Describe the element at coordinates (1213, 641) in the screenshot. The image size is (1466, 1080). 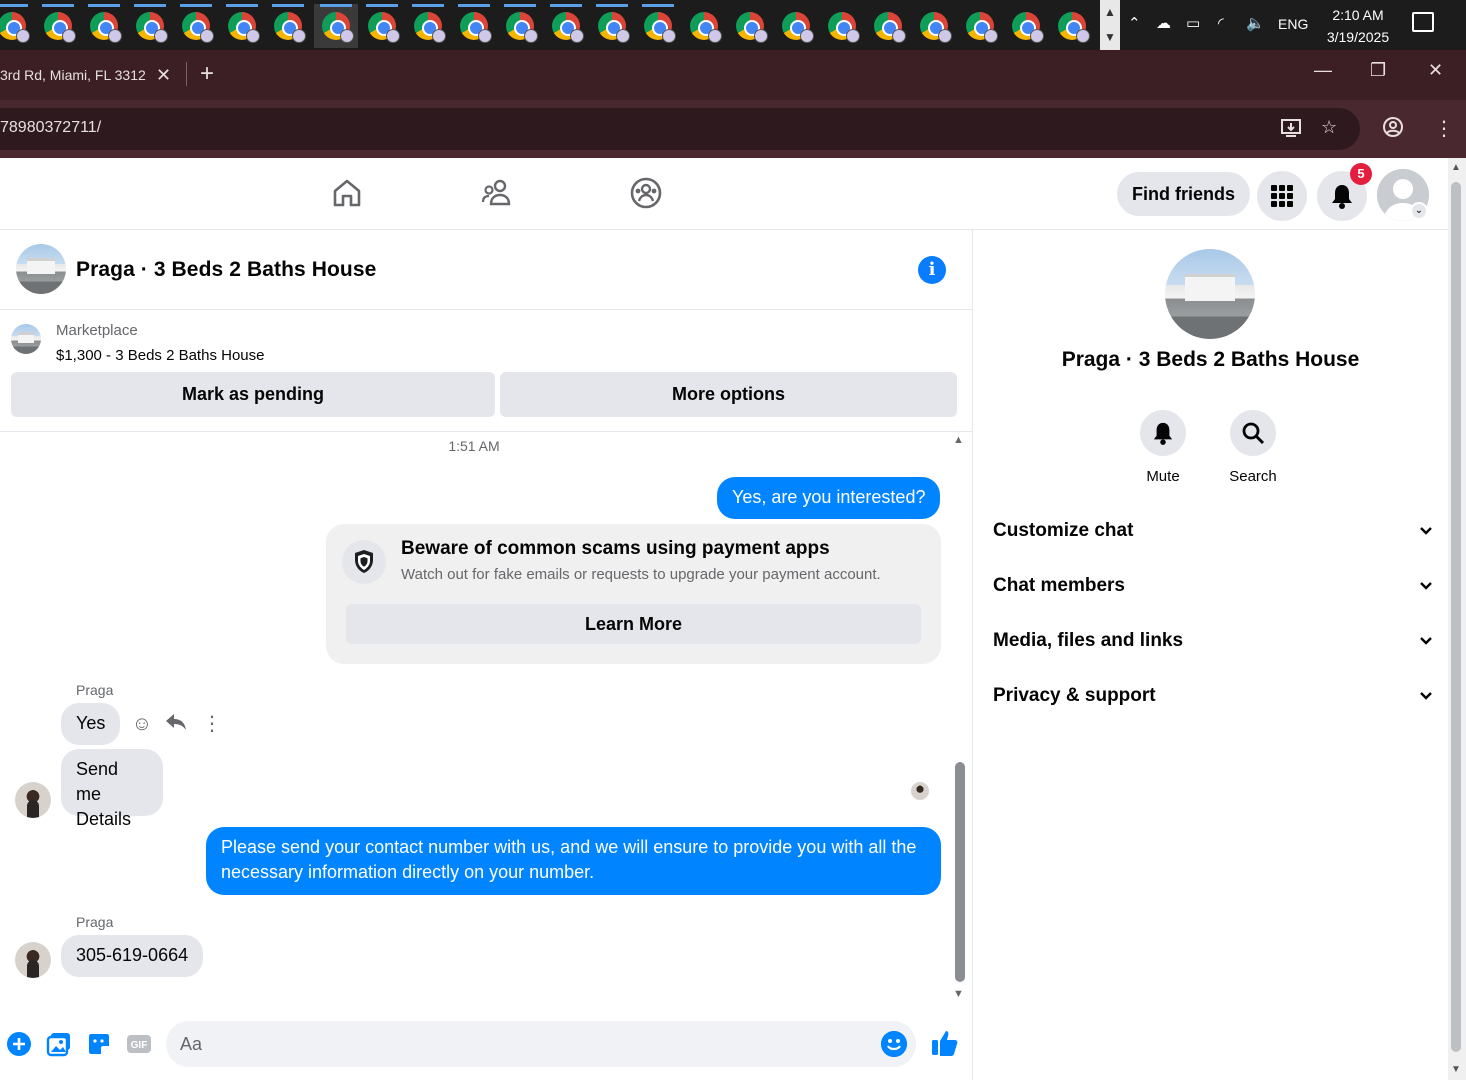
I see `media-files-links-section: Media, files and links` at that location.